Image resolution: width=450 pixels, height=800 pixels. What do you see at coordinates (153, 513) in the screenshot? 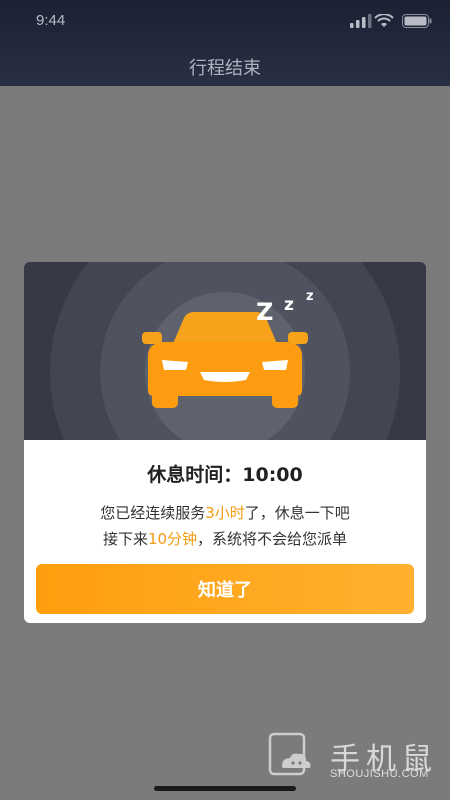
I see `line1-prefix: 您已经连续服务` at bounding box center [153, 513].